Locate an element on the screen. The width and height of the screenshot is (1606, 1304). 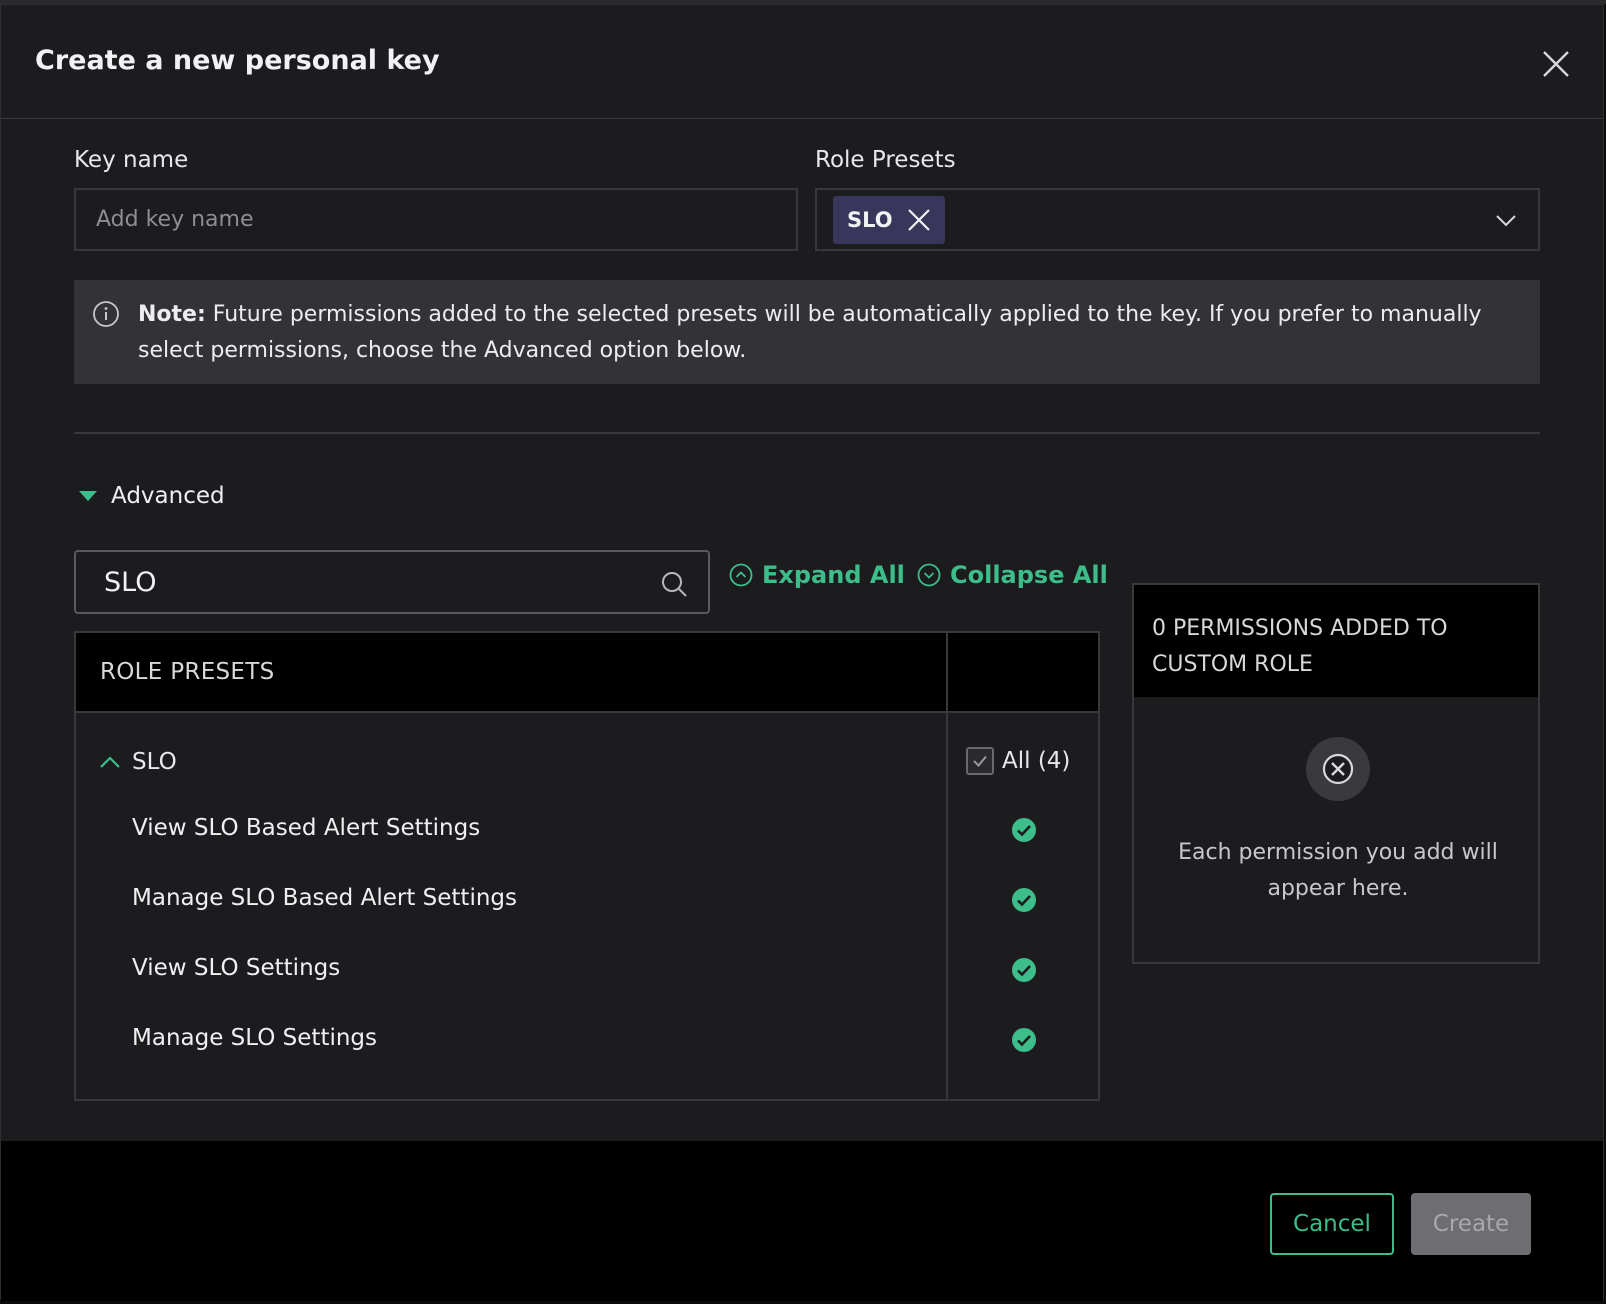
table-header-label: ROLE PRESETS is located at coordinates (187, 672).